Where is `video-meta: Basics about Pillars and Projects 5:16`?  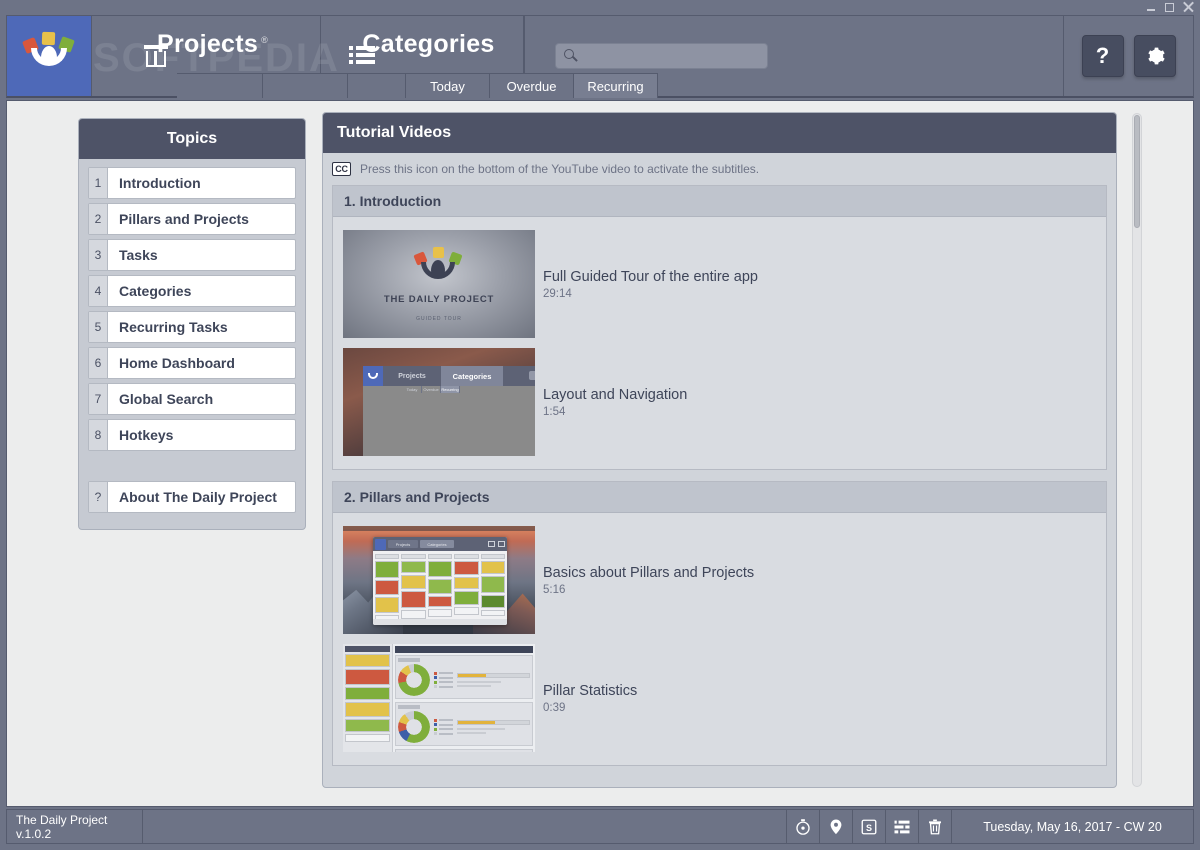 video-meta: Basics about Pillars and Projects 5:16 is located at coordinates (648, 580).